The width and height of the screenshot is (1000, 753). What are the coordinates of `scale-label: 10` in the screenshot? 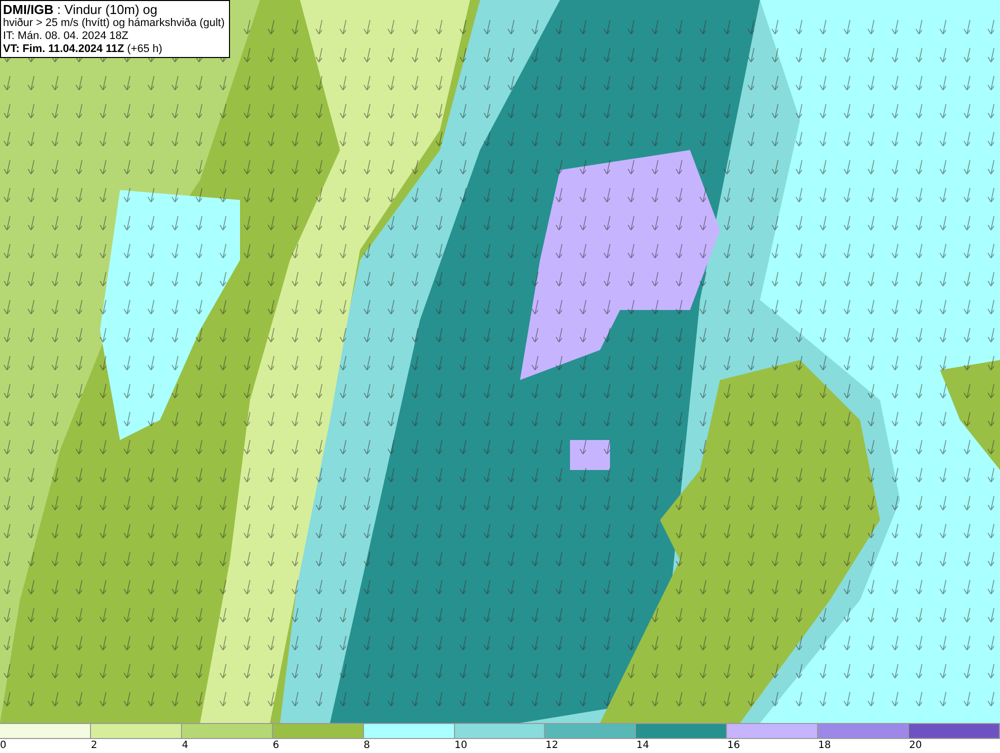 It's located at (461, 746).